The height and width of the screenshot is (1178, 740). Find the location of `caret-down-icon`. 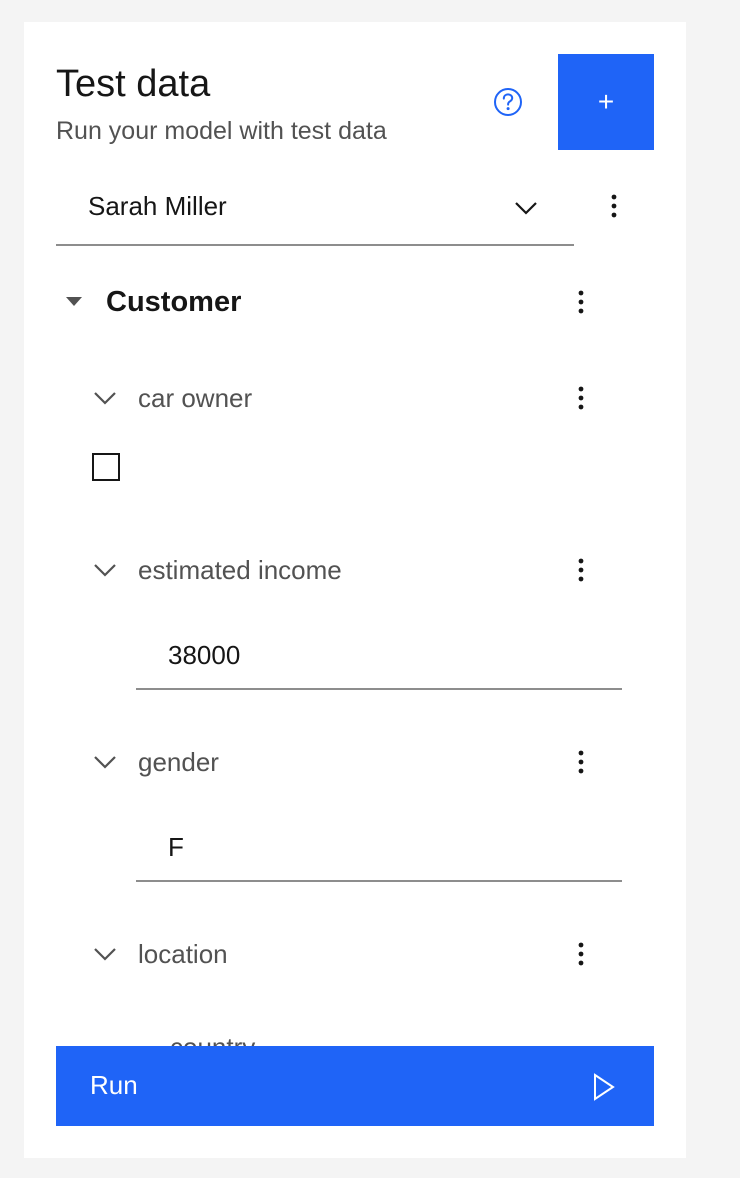

caret-down-icon is located at coordinates (74, 302).